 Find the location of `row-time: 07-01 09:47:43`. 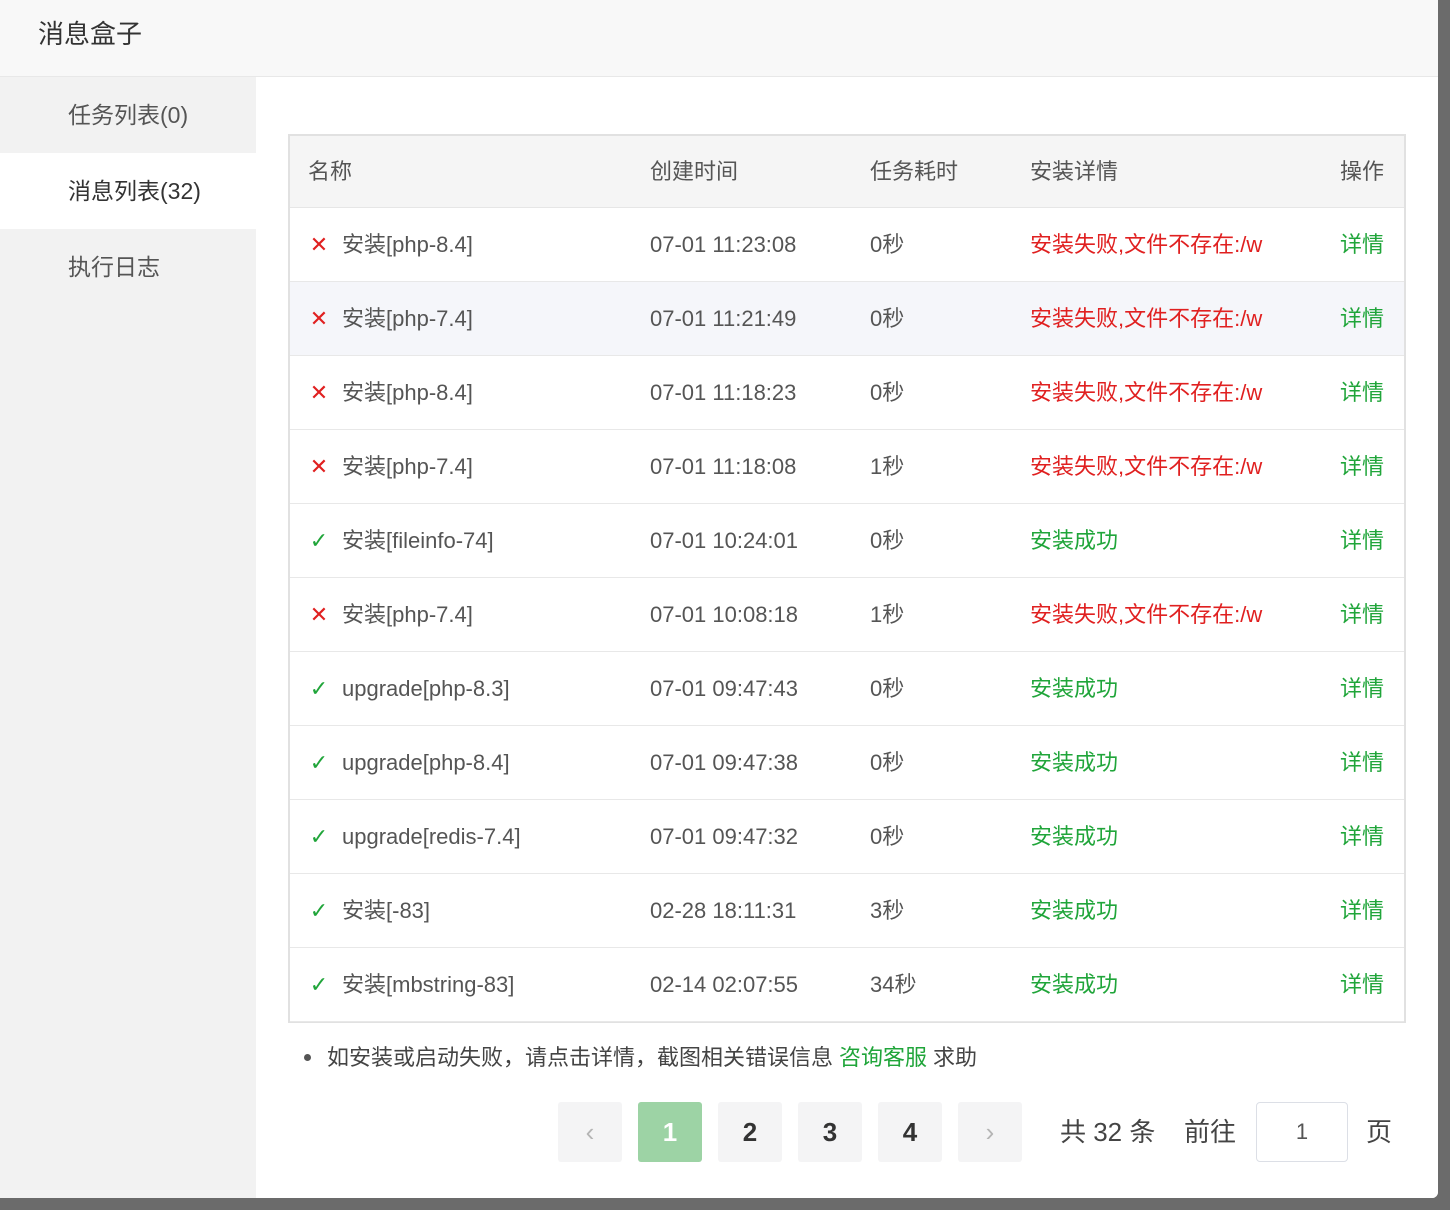

row-time: 07-01 09:47:43 is located at coordinates (724, 688).